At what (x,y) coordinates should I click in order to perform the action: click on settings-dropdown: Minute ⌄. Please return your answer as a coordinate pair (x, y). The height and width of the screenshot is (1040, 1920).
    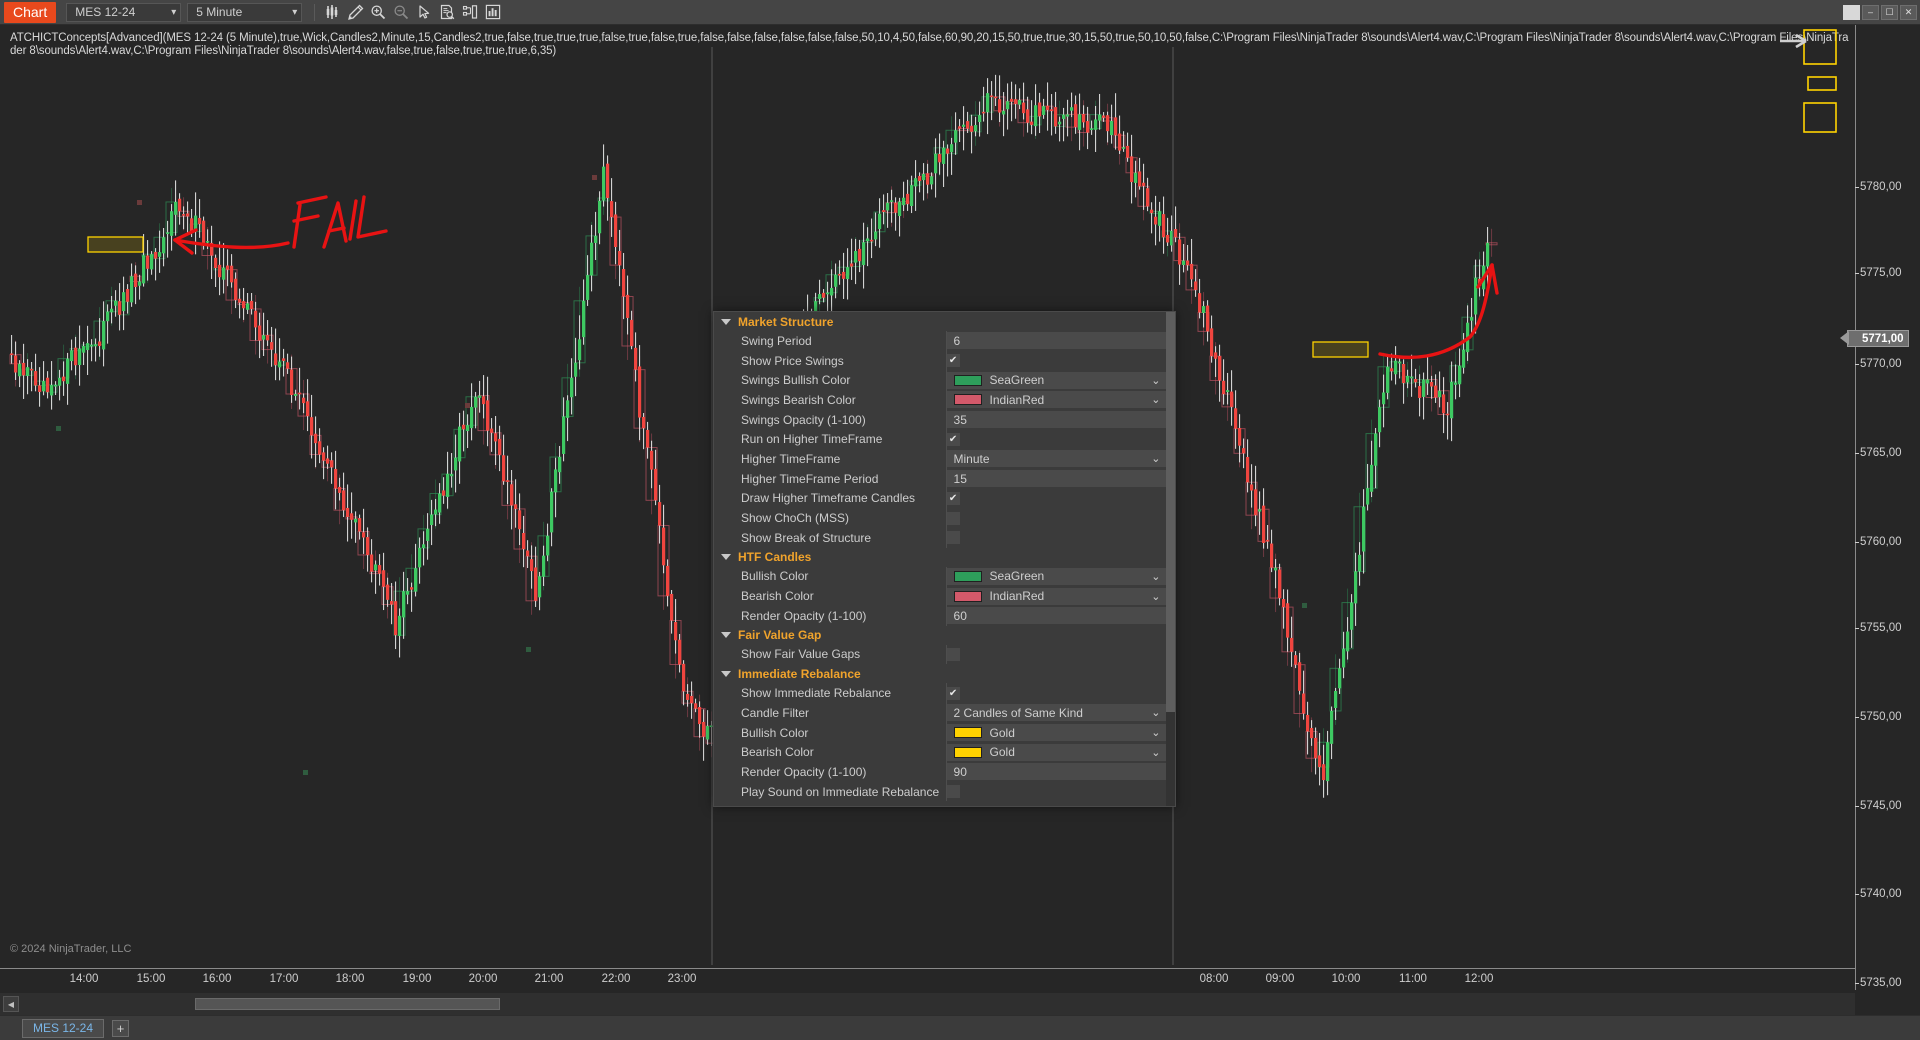
    Looking at the image, I should click on (1056, 459).